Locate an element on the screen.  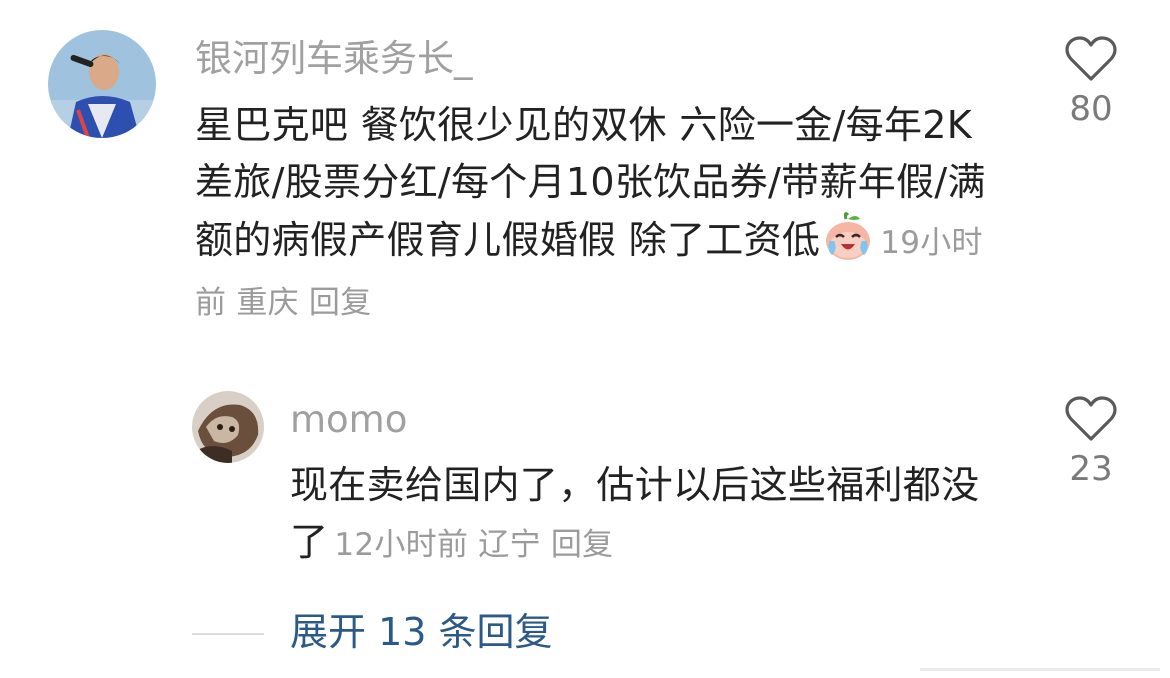
reply-username: momo is located at coordinates (348, 419).